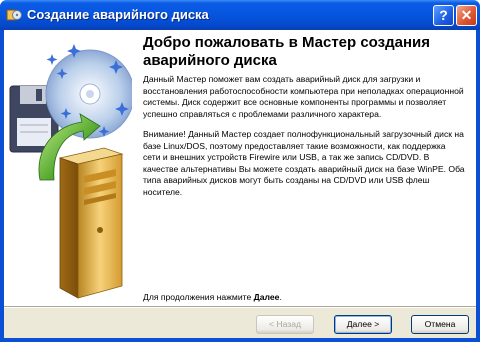 This screenshot has height=342, width=480. I want to click on close-icon: ✕, so click(466, 15).